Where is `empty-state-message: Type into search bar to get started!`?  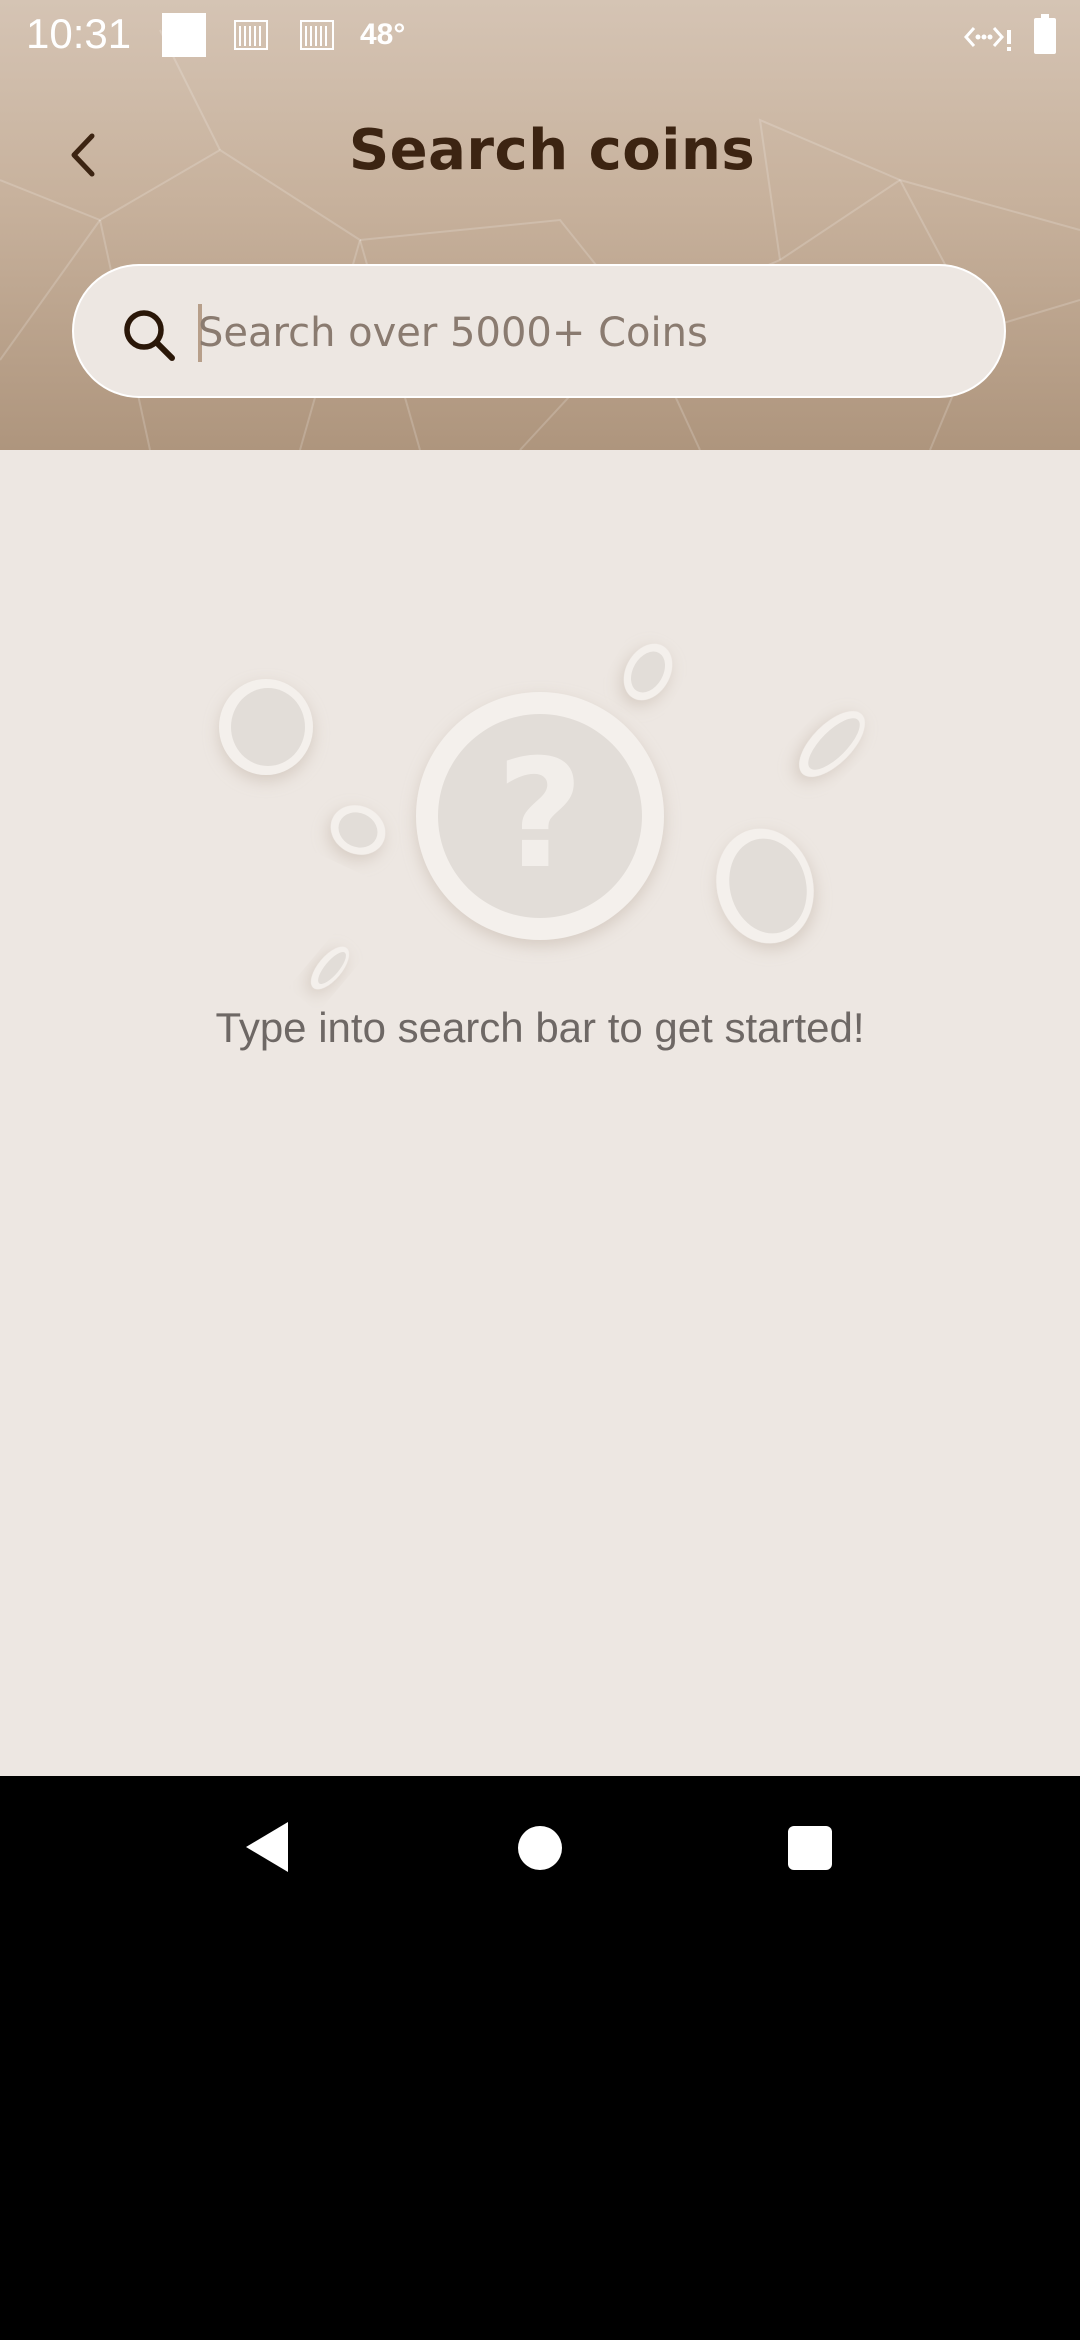 empty-state-message: Type into search bar to get started! is located at coordinates (540, 1027).